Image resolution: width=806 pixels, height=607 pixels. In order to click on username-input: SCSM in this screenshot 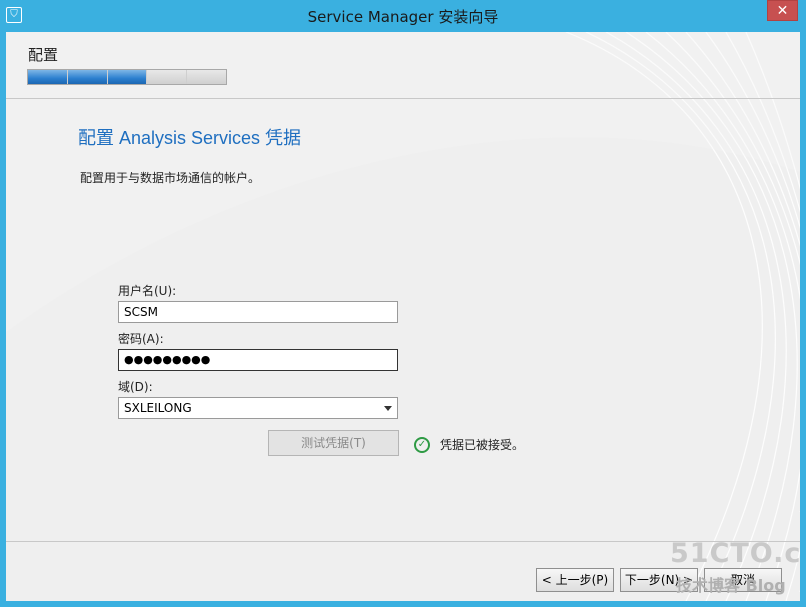, I will do `click(258, 312)`.